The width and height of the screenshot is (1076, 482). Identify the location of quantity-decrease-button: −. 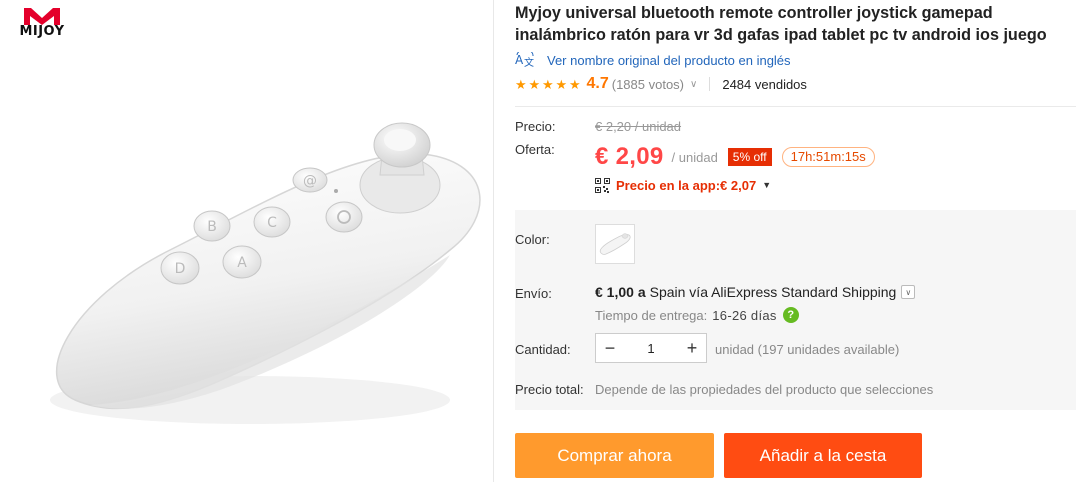
(610, 348).